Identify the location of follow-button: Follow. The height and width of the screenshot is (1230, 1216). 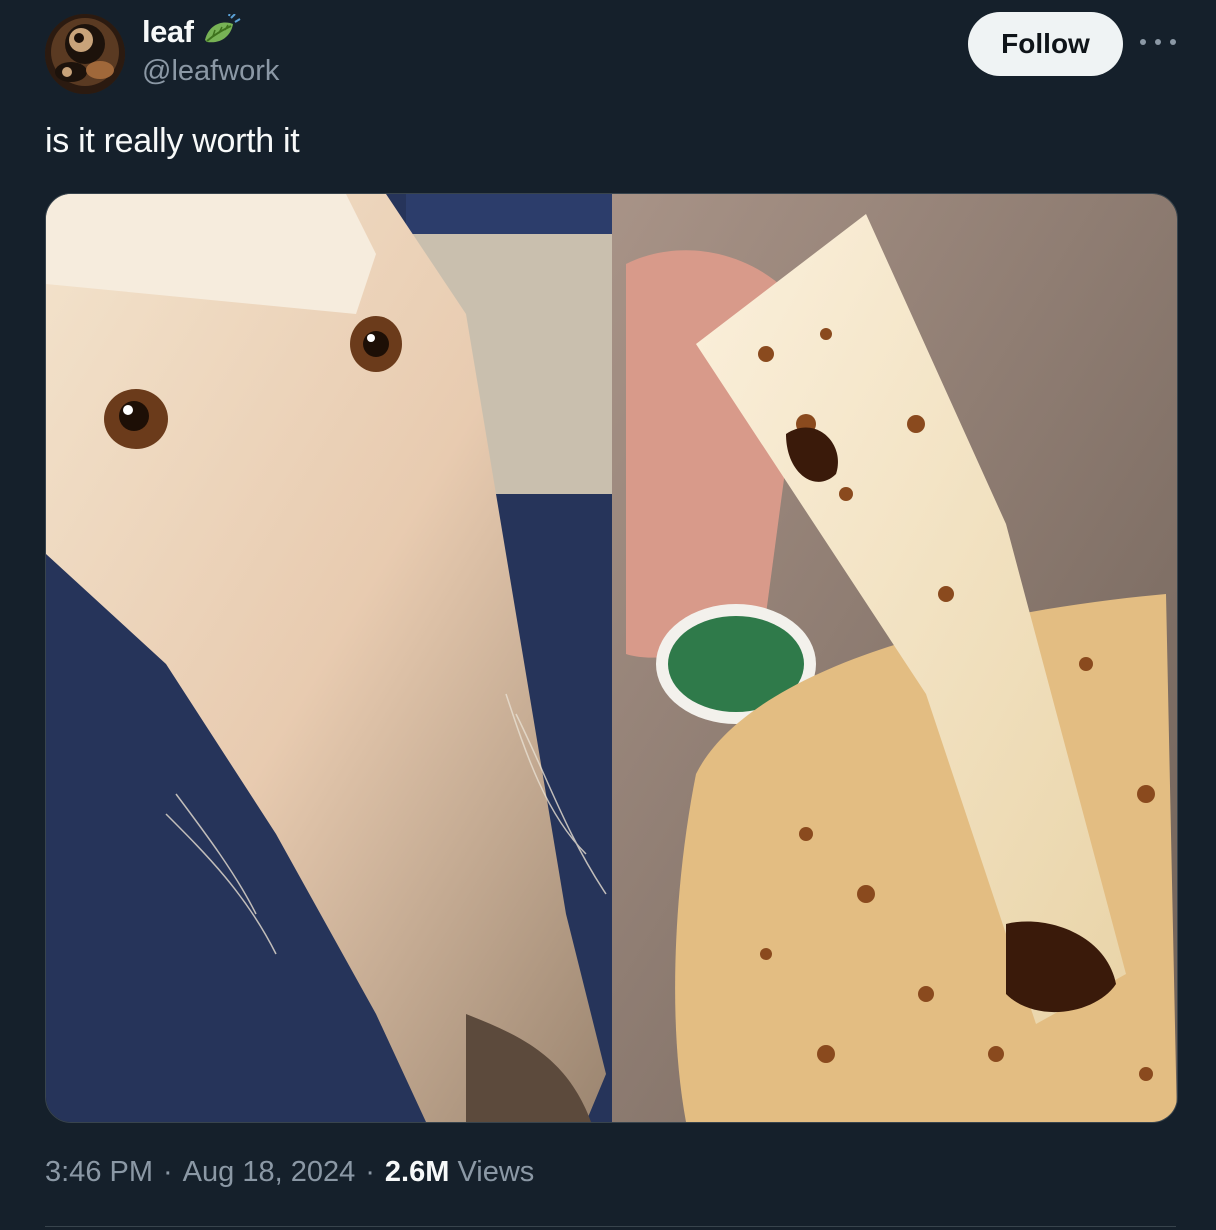
(1045, 44).